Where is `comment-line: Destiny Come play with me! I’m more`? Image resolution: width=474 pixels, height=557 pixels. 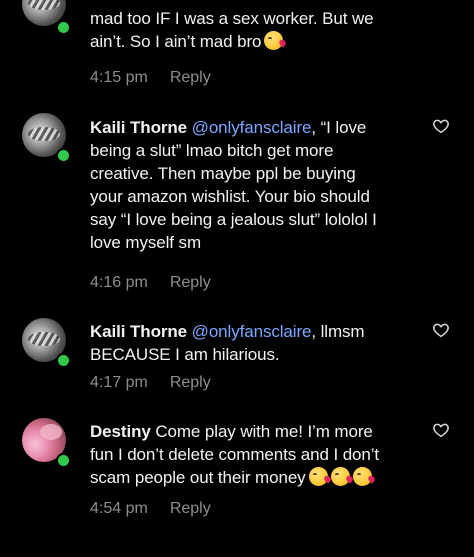 comment-line: Destiny Come play with me! I’m more is located at coordinates (255, 431).